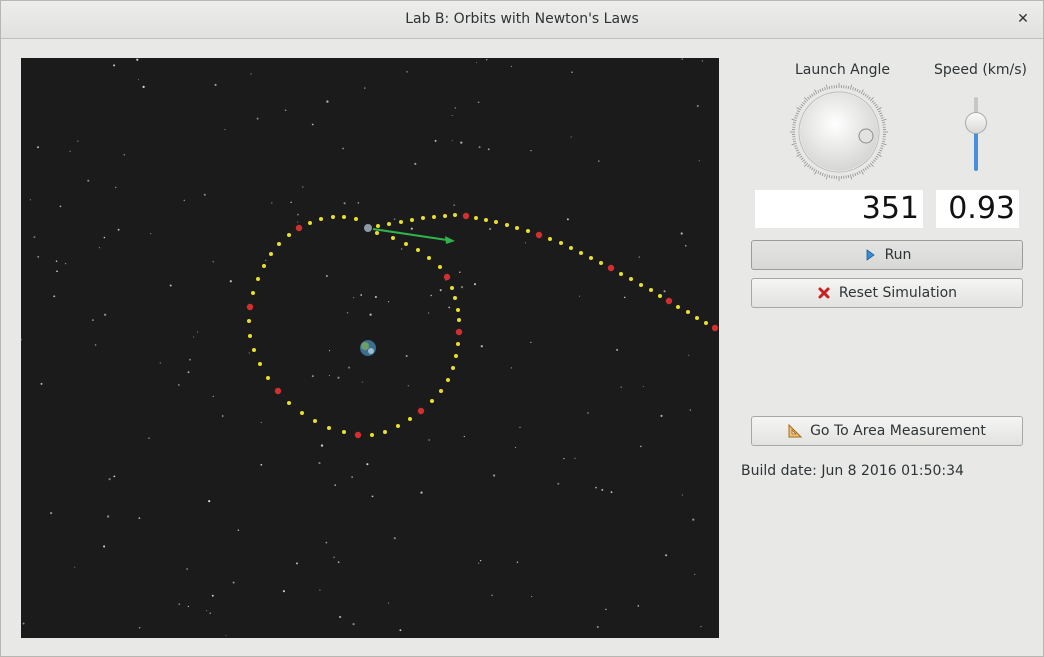 The height and width of the screenshot is (657, 1044). I want to click on earth-icon, so click(368, 348).